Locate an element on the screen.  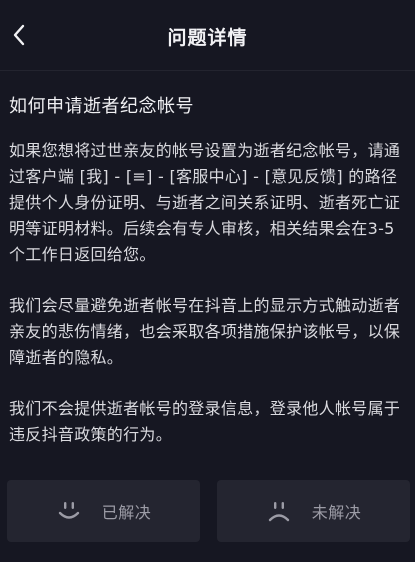
unresolved-button: 未解决 is located at coordinates (313, 511).